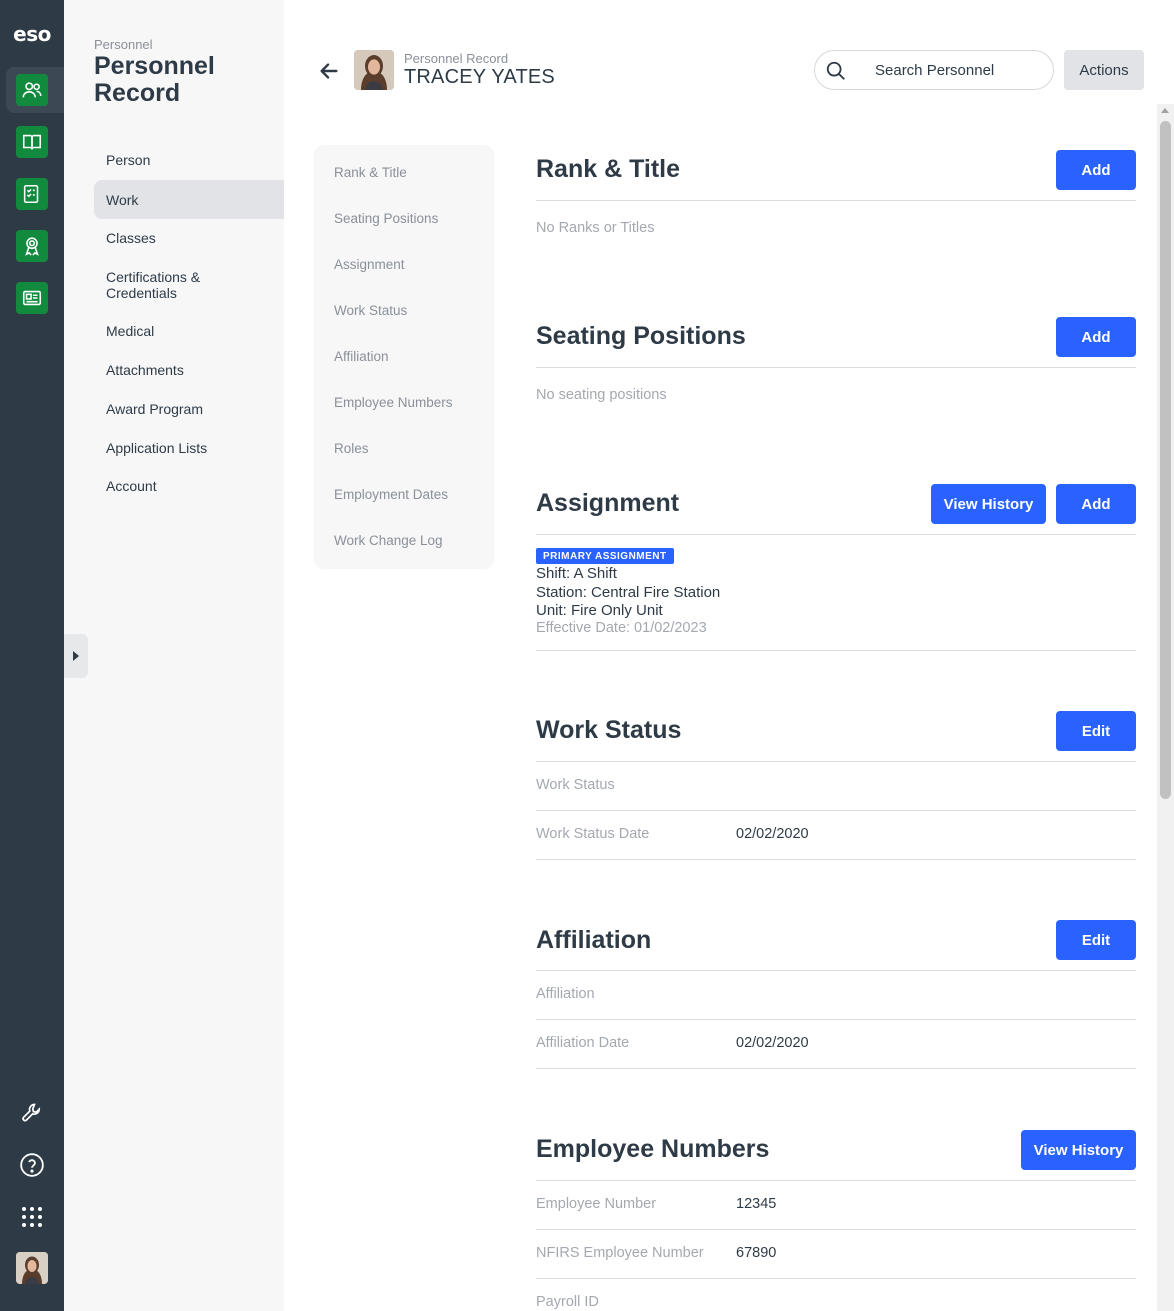  What do you see at coordinates (189, 448) in the screenshot?
I see `nav-item-application-lists: Application Lists` at bounding box center [189, 448].